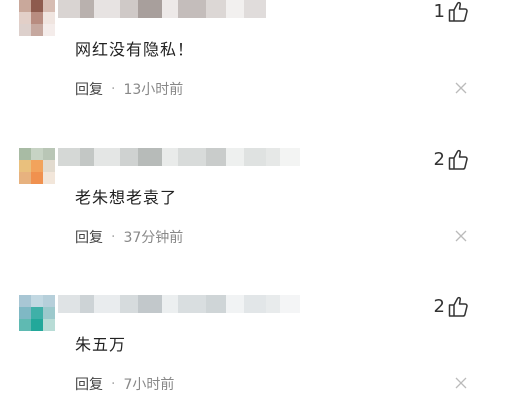  What do you see at coordinates (153, 238) in the screenshot?
I see `timestamp: 37分钟前` at bounding box center [153, 238].